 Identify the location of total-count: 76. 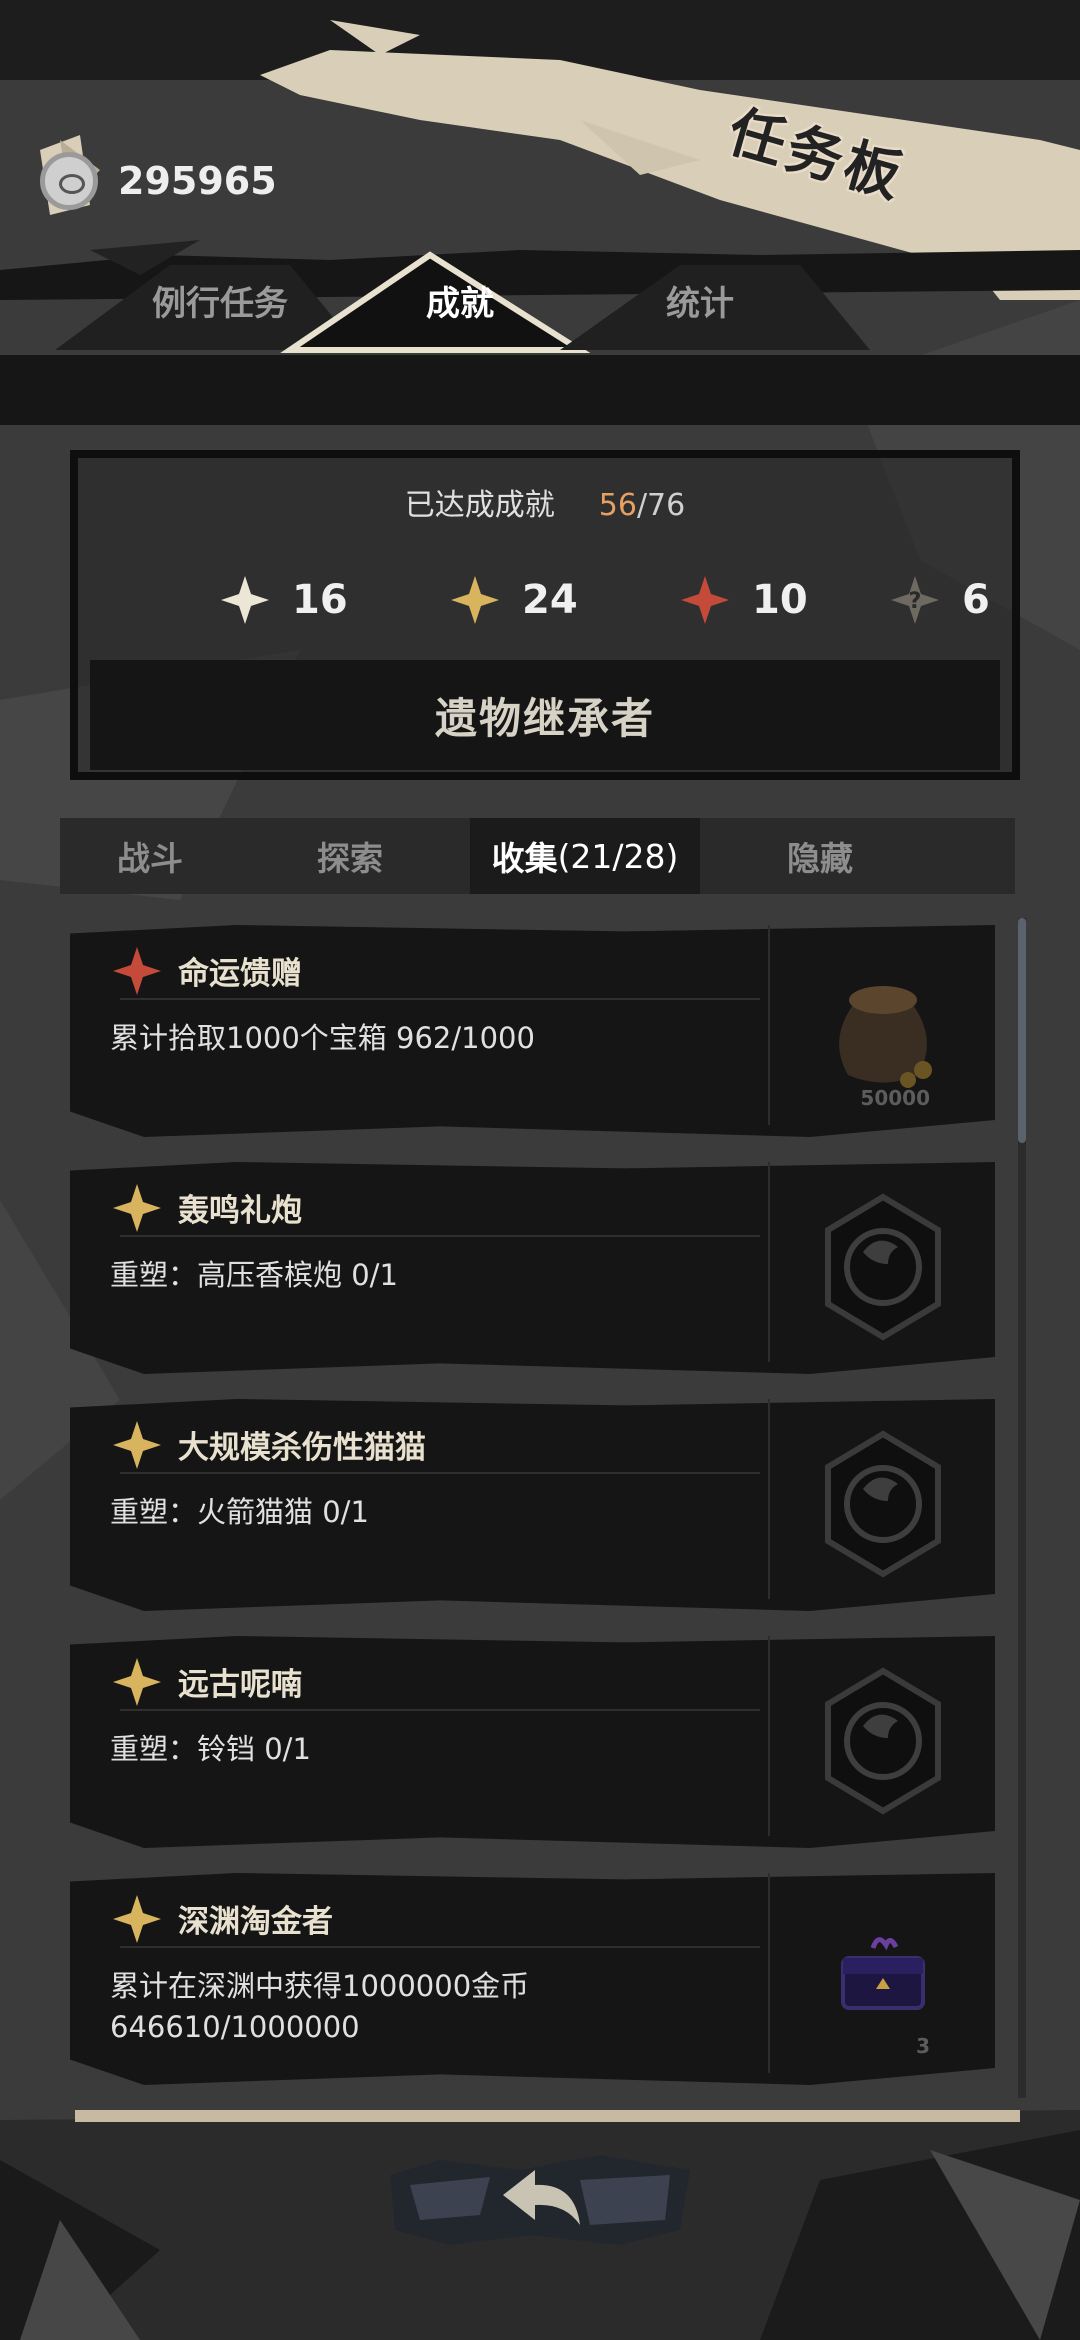
(666, 505).